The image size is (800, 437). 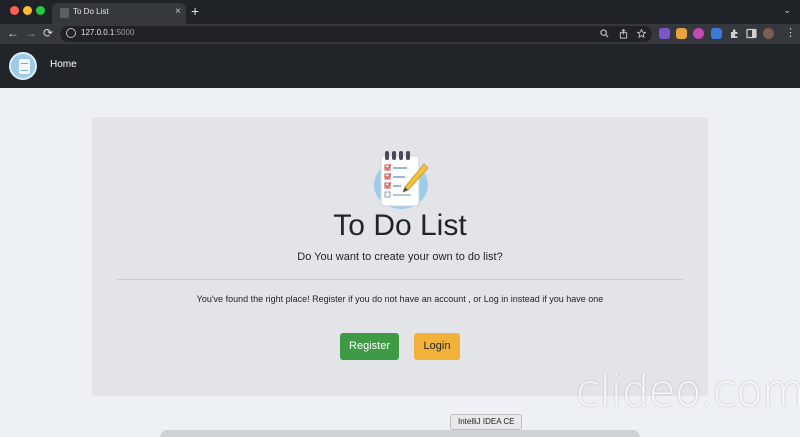 I want to click on zoom-search-icon, so click(x=604, y=33).